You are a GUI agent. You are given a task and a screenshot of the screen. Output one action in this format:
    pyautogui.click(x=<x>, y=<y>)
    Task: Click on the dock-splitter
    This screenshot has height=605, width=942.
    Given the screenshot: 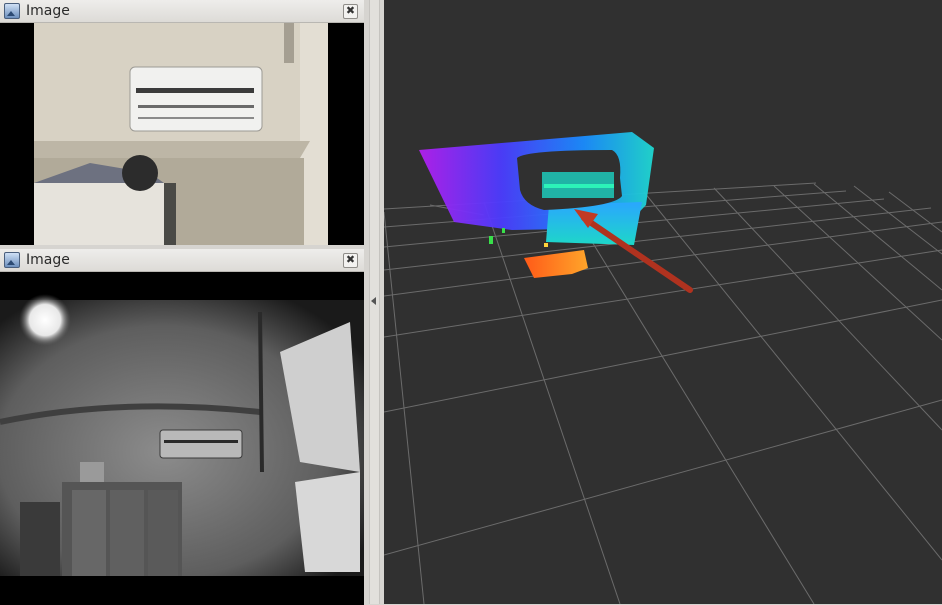 What is the action you would take?
    pyautogui.click(x=374, y=302)
    